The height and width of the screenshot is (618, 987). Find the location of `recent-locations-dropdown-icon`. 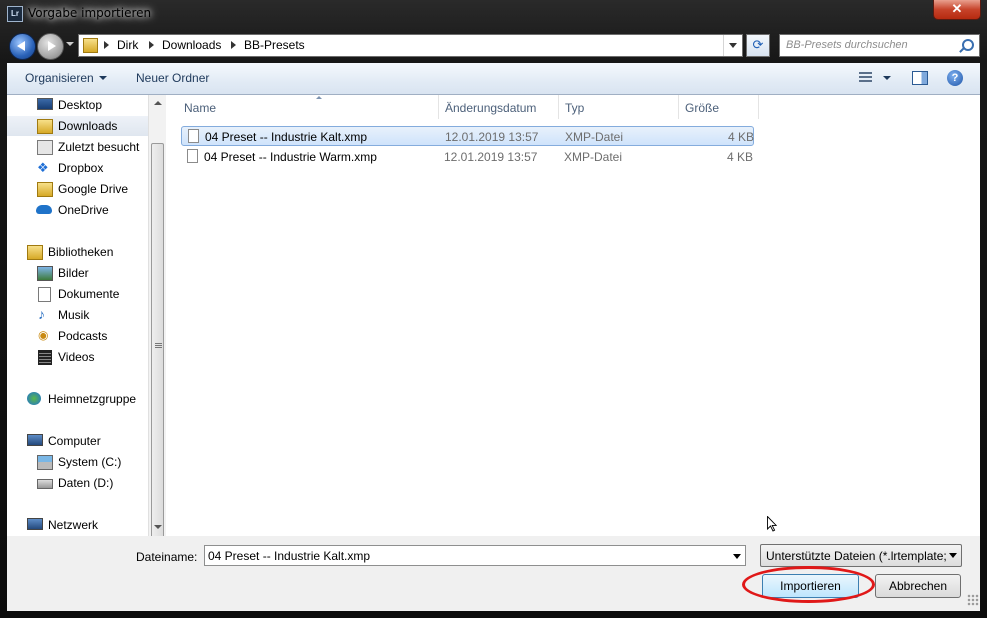

recent-locations-dropdown-icon is located at coordinates (70, 44).